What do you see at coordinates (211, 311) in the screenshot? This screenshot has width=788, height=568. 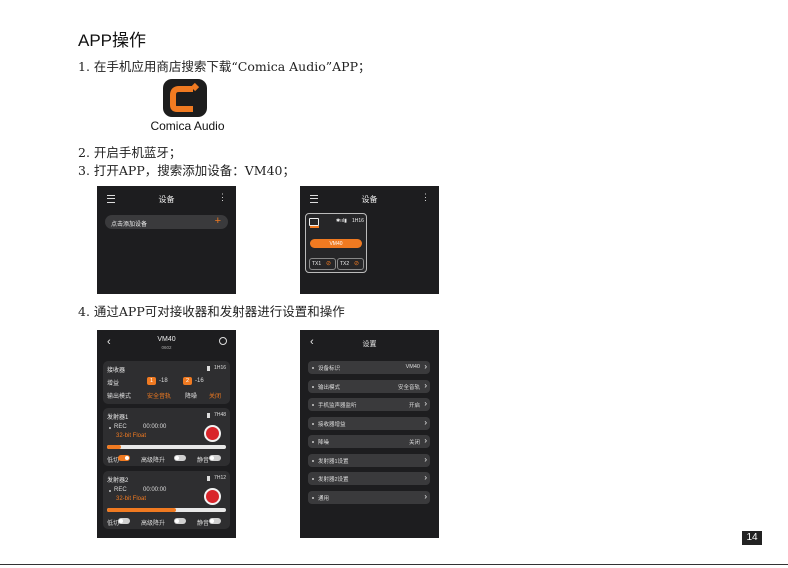 I see `step-4: 4. 通过APP可对接收器和发射器进行设置和操作` at bounding box center [211, 311].